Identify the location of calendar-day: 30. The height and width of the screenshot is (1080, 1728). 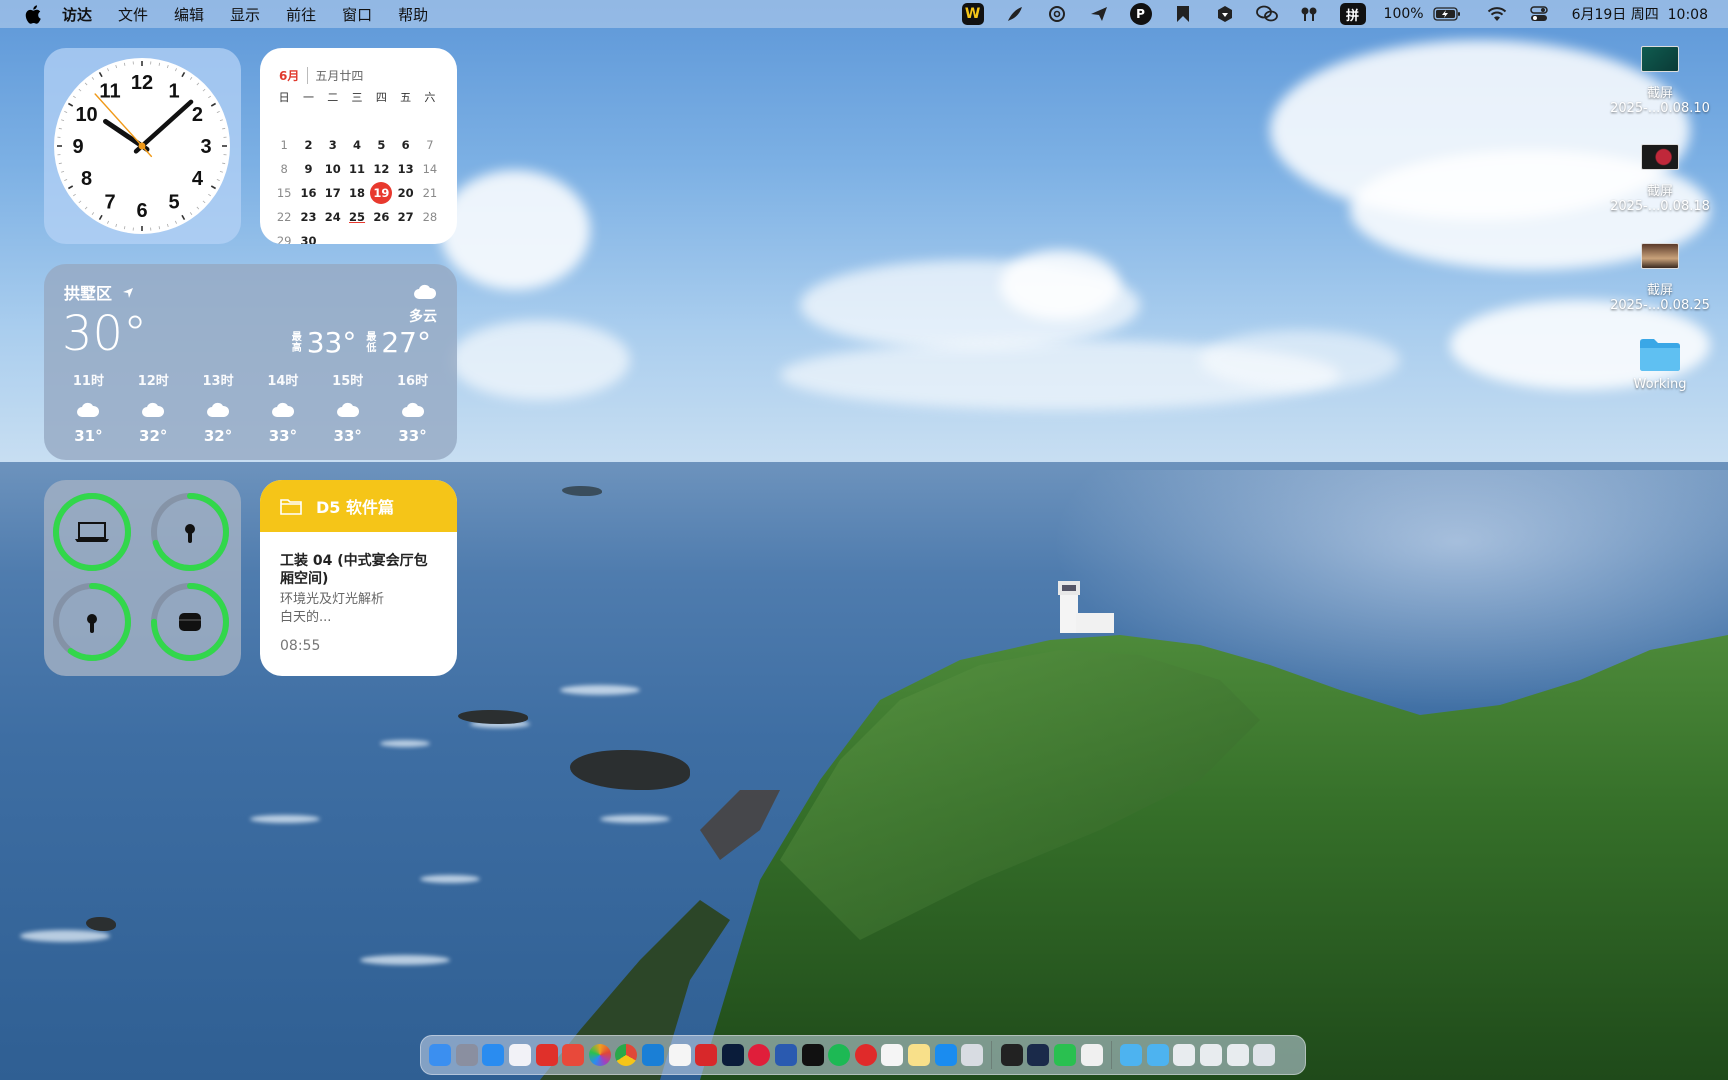
(308, 238).